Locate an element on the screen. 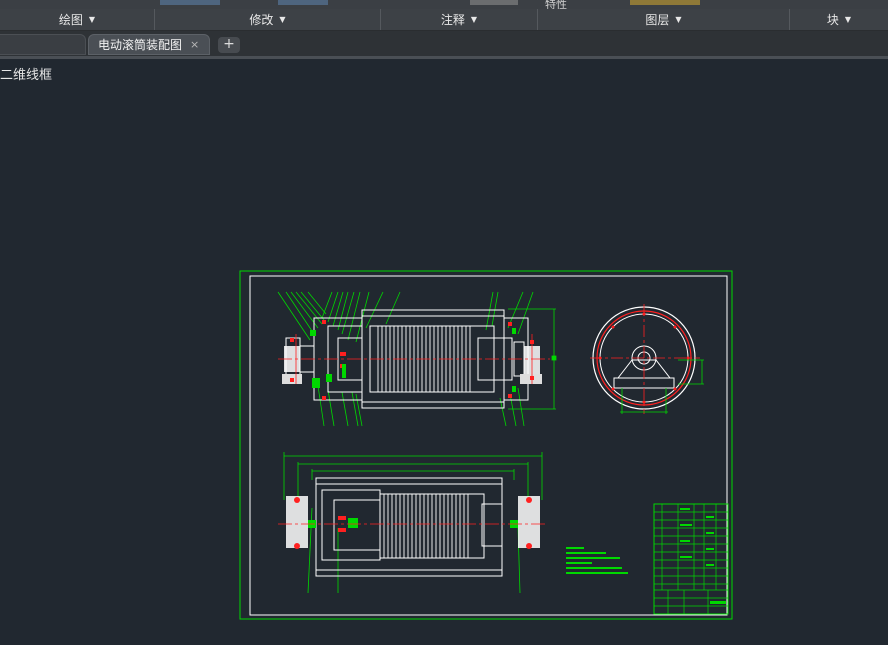 The image size is (888, 645). panel-draw: 绘图 ▼ is located at coordinates (77, 19).